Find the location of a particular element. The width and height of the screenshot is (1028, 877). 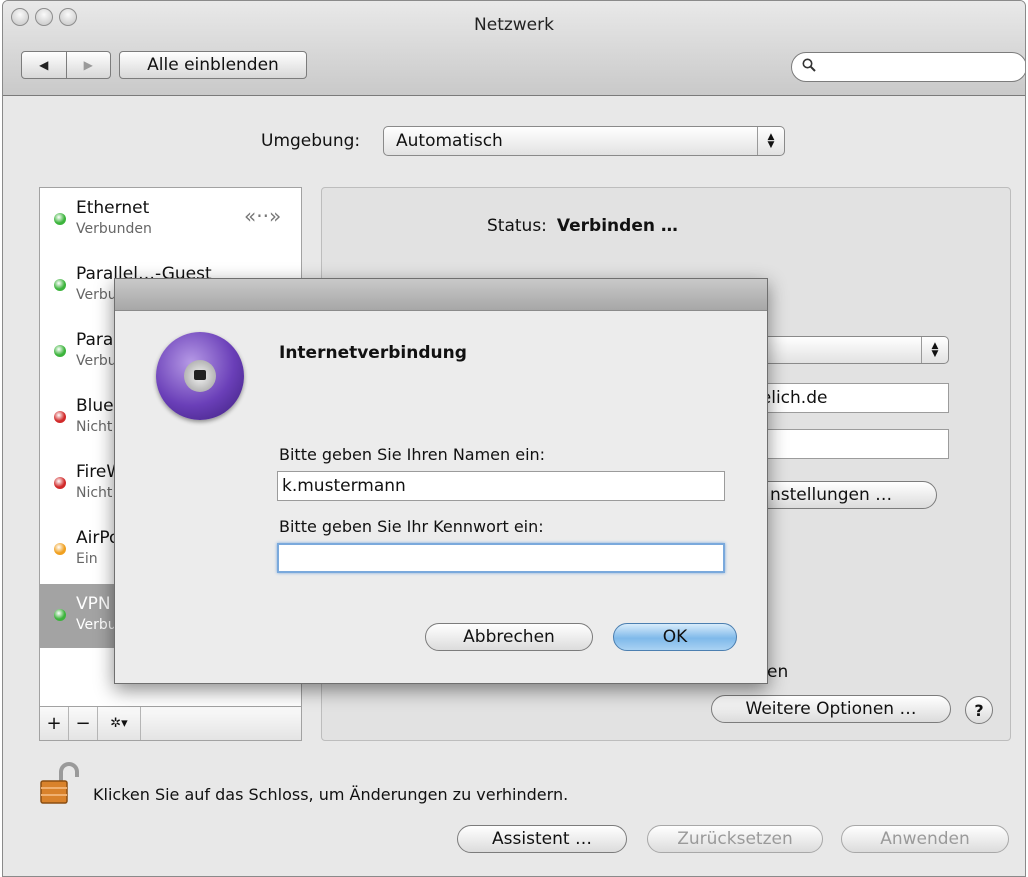

location-value: Automatisch is located at coordinates (449, 141).